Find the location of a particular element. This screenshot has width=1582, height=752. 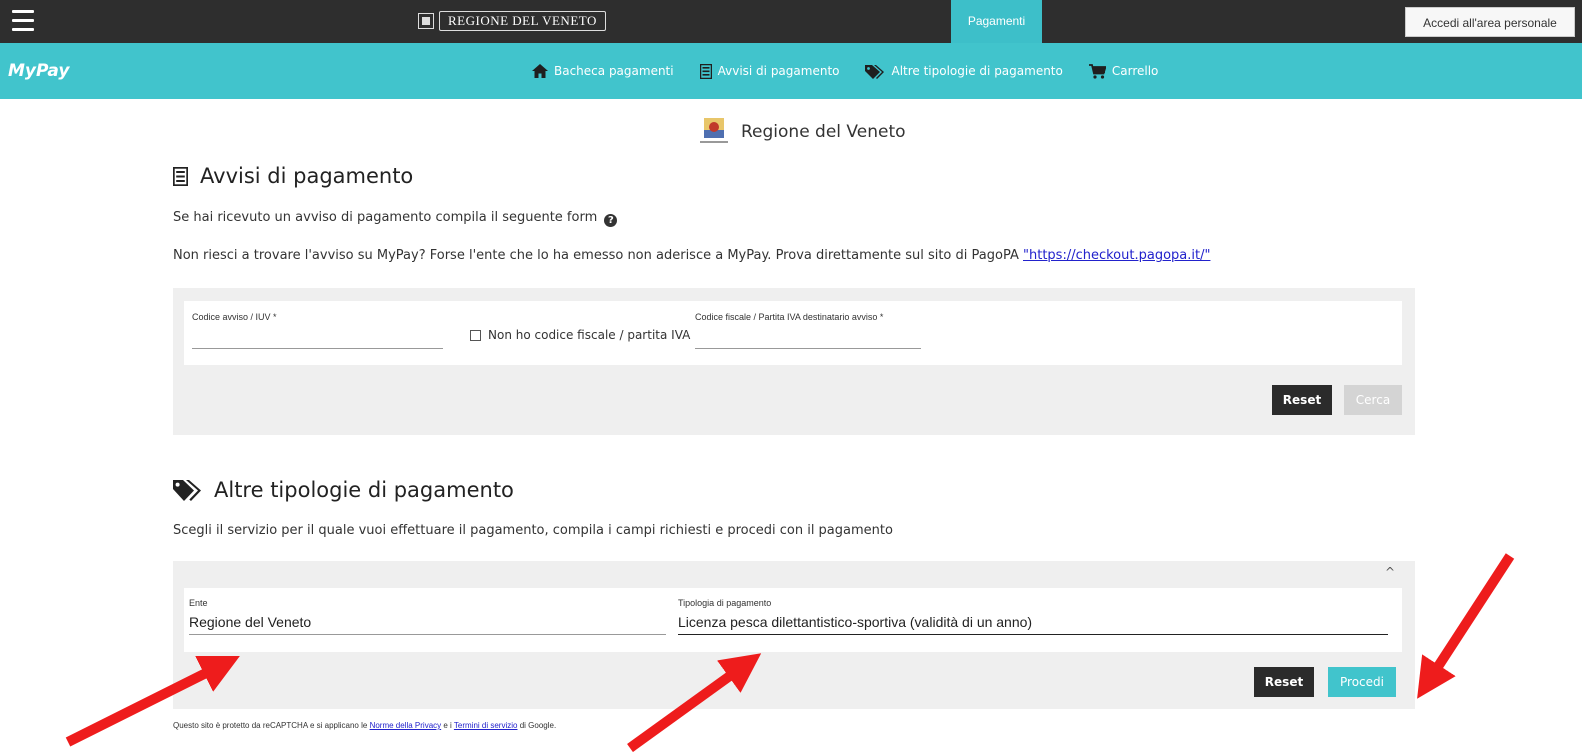

altre-title-text: Altre tipologie di pagamento is located at coordinates (364, 490).